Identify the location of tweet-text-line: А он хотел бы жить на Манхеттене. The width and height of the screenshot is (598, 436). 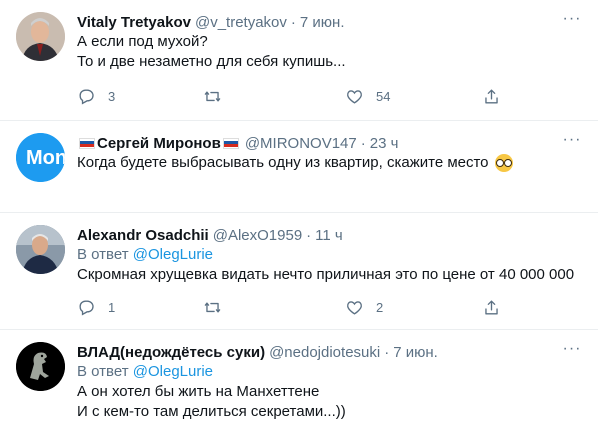
(198, 391).